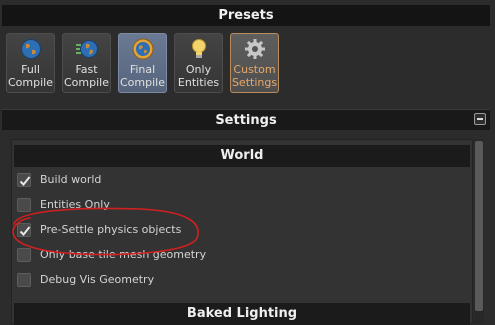 The width and height of the screenshot is (495, 325). What do you see at coordinates (24, 205) in the screenshot?
I see `entities-only-checkbox` at bounding box center [24, 205].